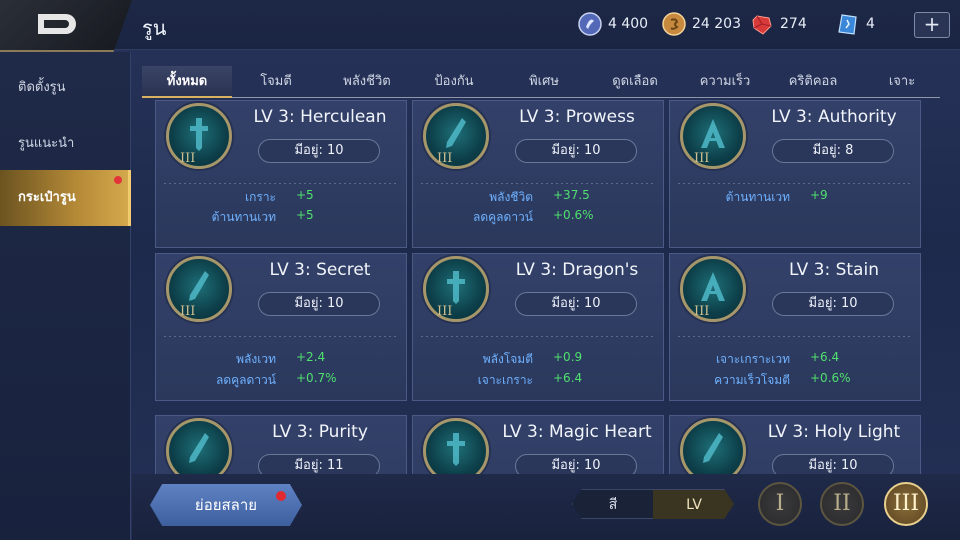 The height and width of the screenshot is (540, 960). What do you see at coordinates (635, 82) in the screenshot?
I see `tab-lifesteal: ดูดเลือด` at bounding box center [635, 82].